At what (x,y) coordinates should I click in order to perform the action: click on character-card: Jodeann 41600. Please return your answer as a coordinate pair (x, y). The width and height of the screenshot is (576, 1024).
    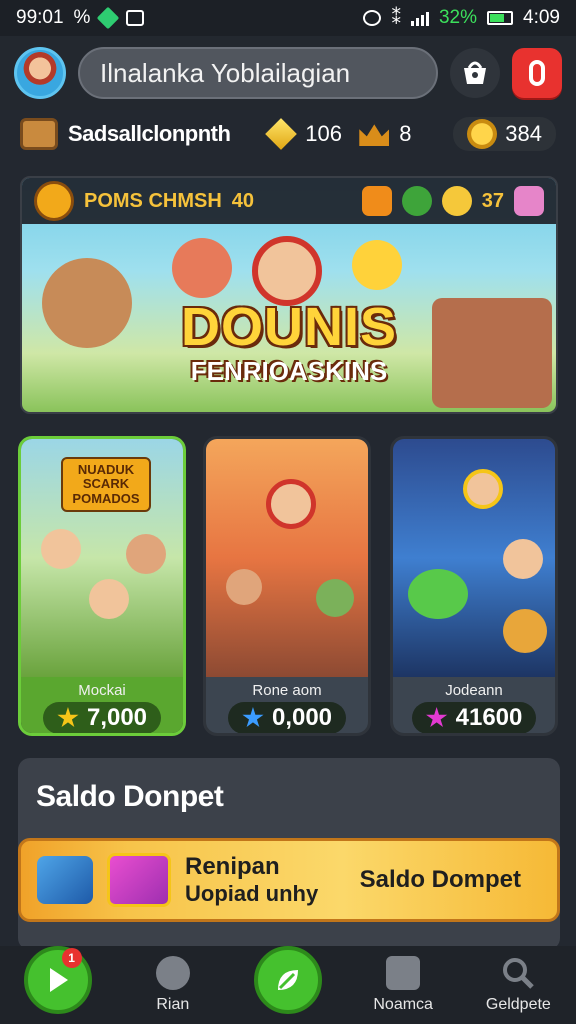
    Looking at the image, I should click on (474, 586).